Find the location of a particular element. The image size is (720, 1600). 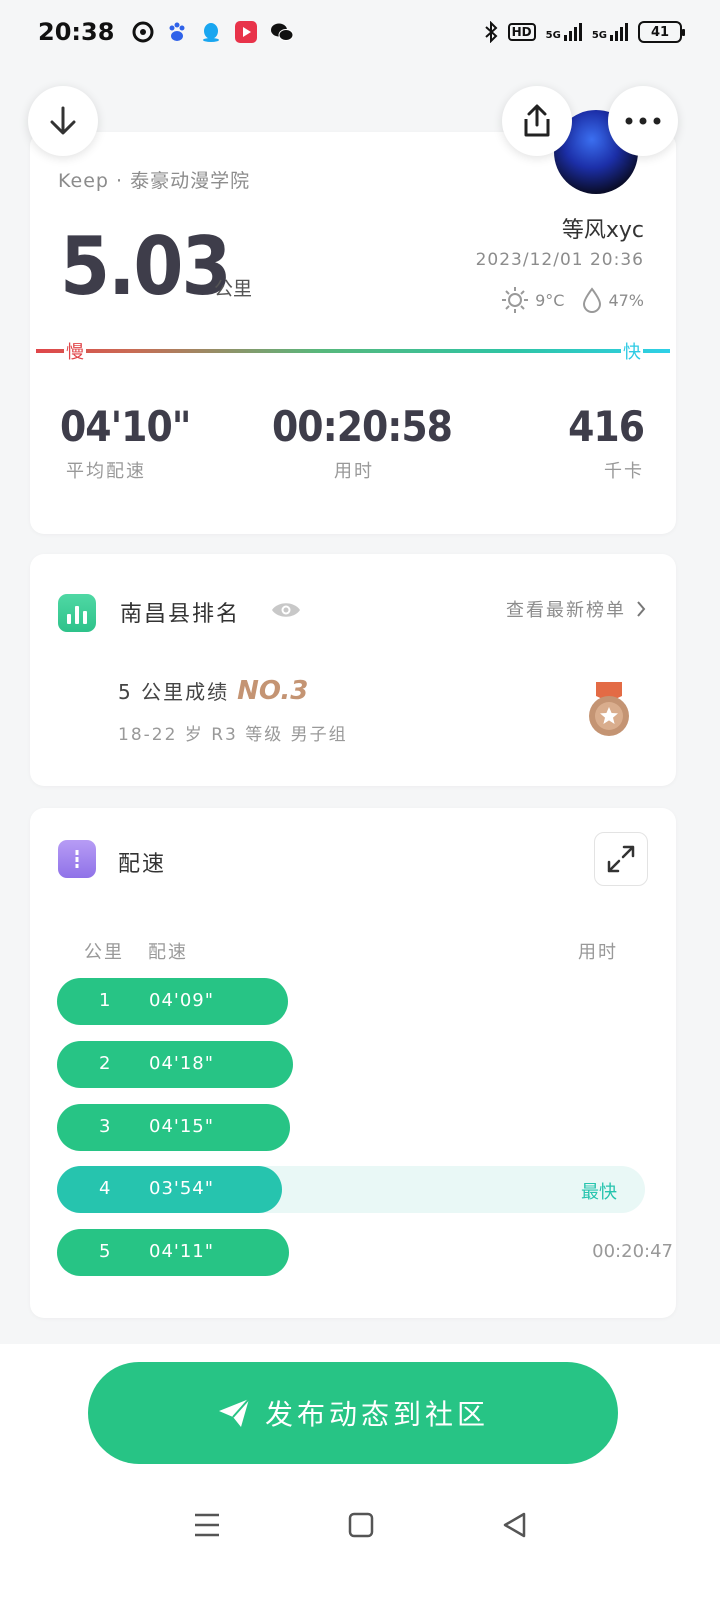

run-location: Keep · 泰豪动漫学院 is located at coordinates (154, 181).